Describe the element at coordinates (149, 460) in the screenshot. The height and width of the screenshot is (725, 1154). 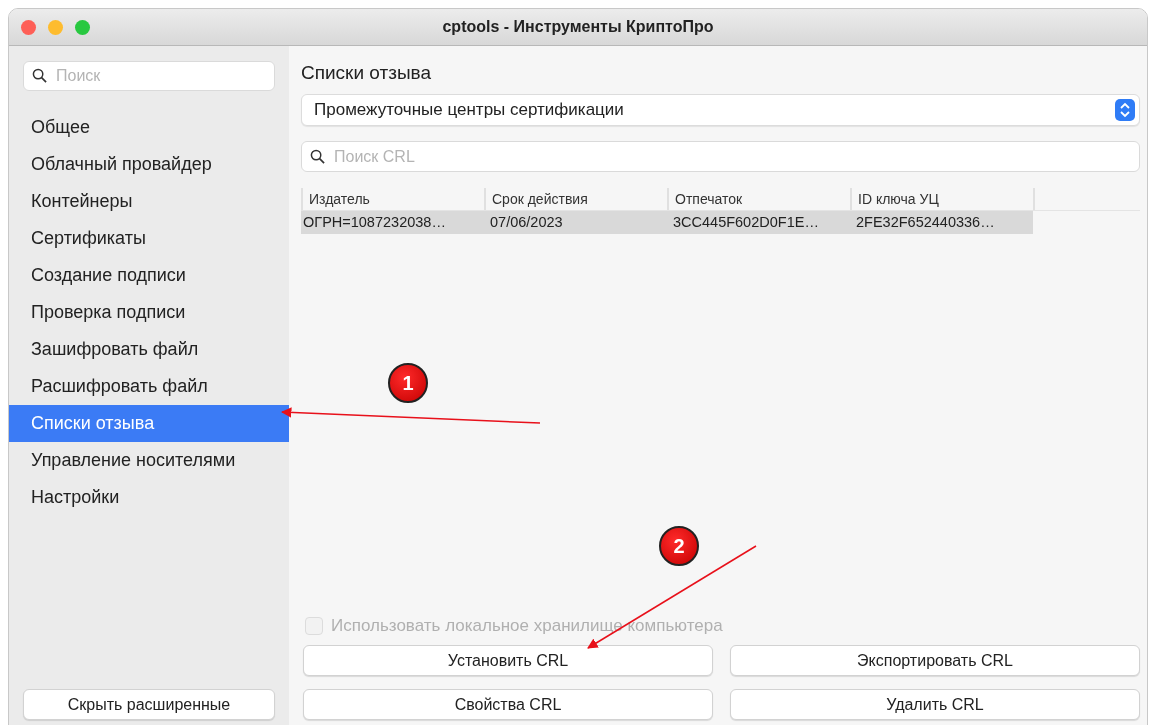
I see `sidebar-item: Управление носителями` at that location.